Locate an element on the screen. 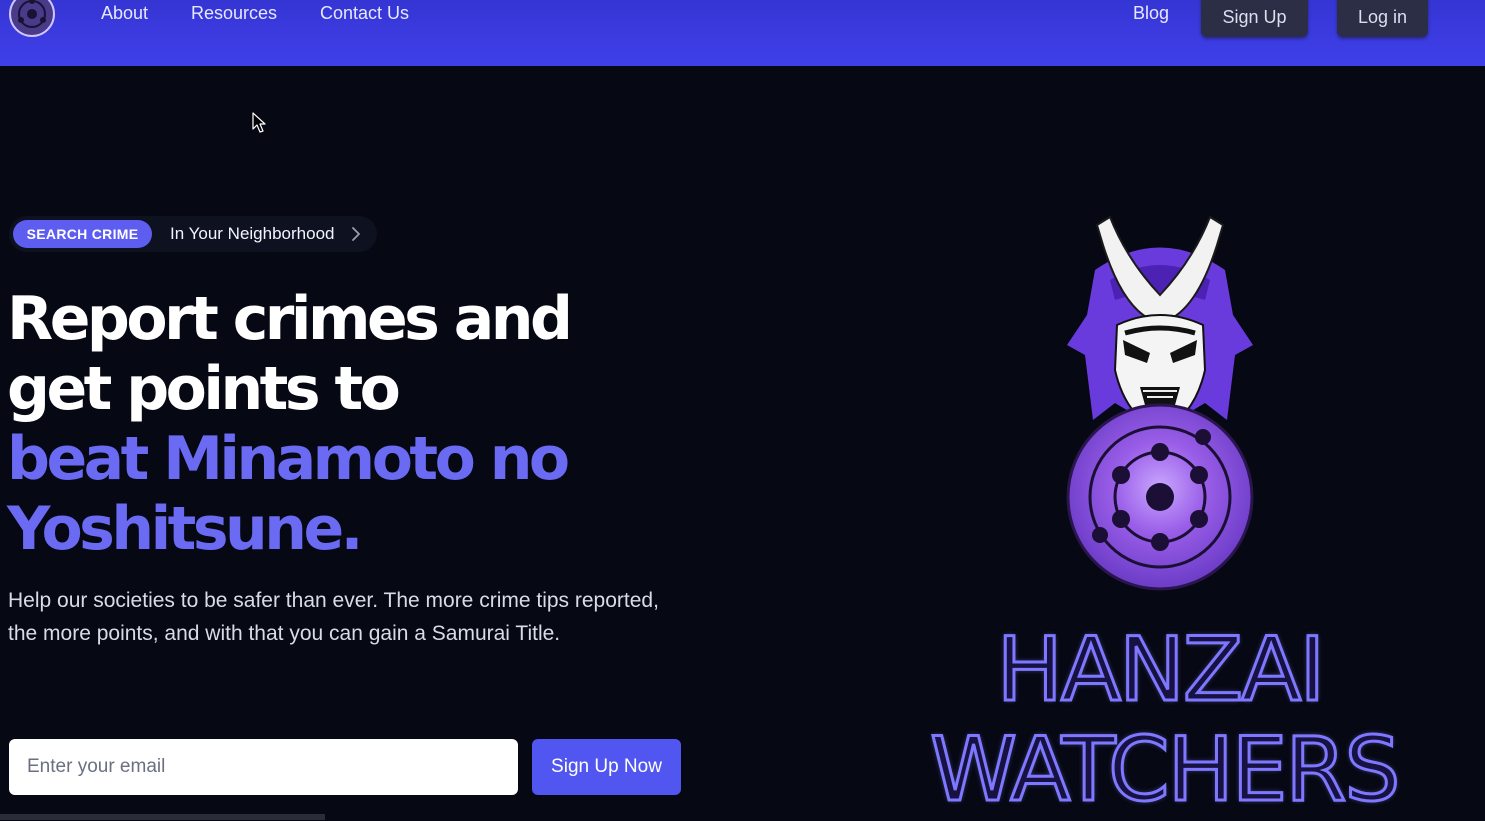  mouse-cursor-icon is located at coordinates (259, 122).